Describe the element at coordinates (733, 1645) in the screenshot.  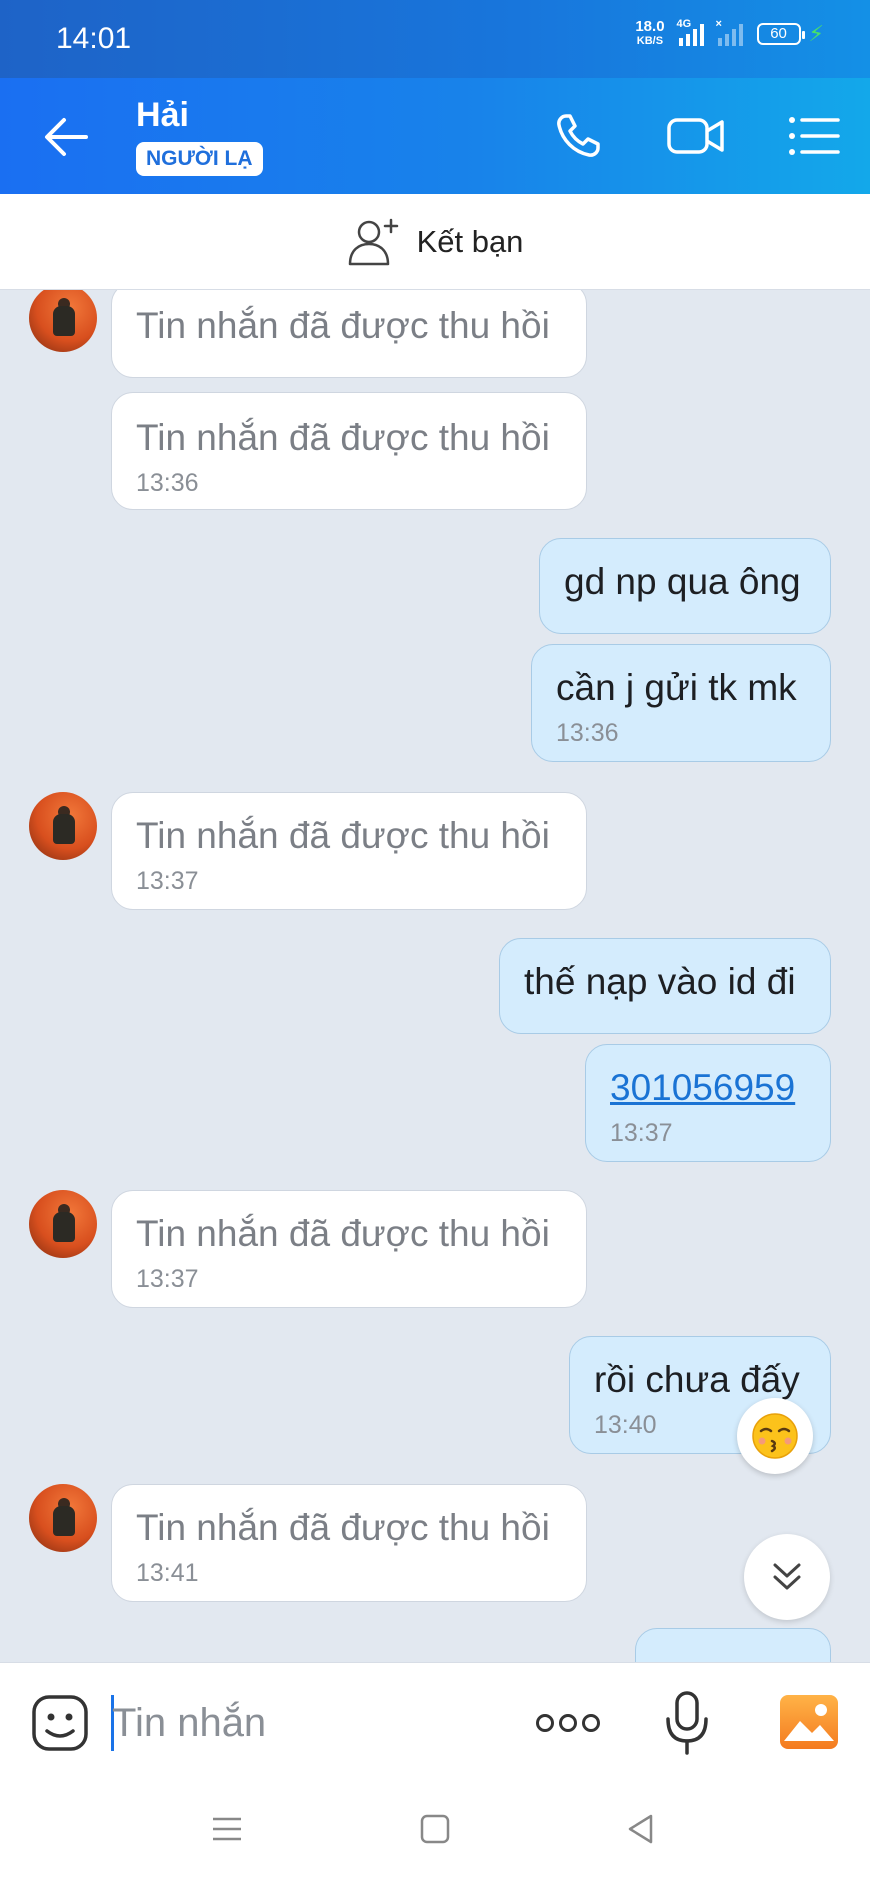
I see `message-bubble-sent` at that location.